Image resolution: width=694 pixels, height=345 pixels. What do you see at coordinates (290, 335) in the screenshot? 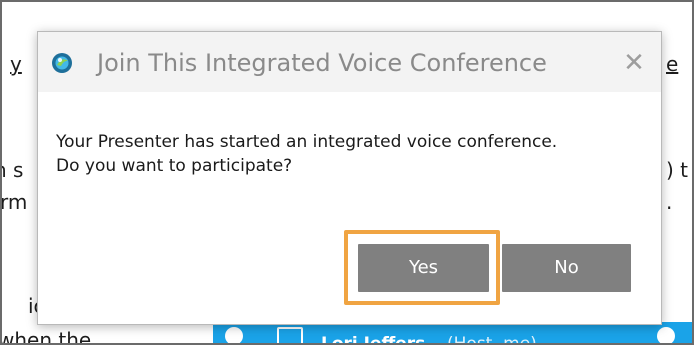
I see `screen-share-icon` at bounding box center [290, 335].